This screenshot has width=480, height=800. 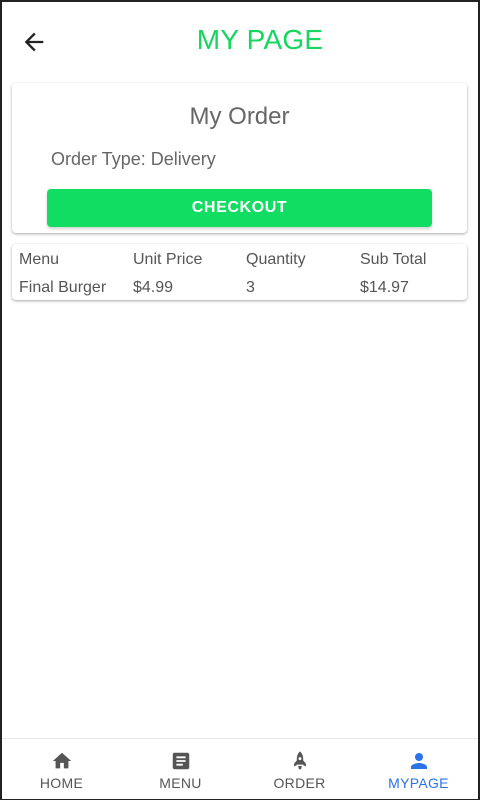 I want to click on order-card-title: My Order, so click(x=239, y=116).